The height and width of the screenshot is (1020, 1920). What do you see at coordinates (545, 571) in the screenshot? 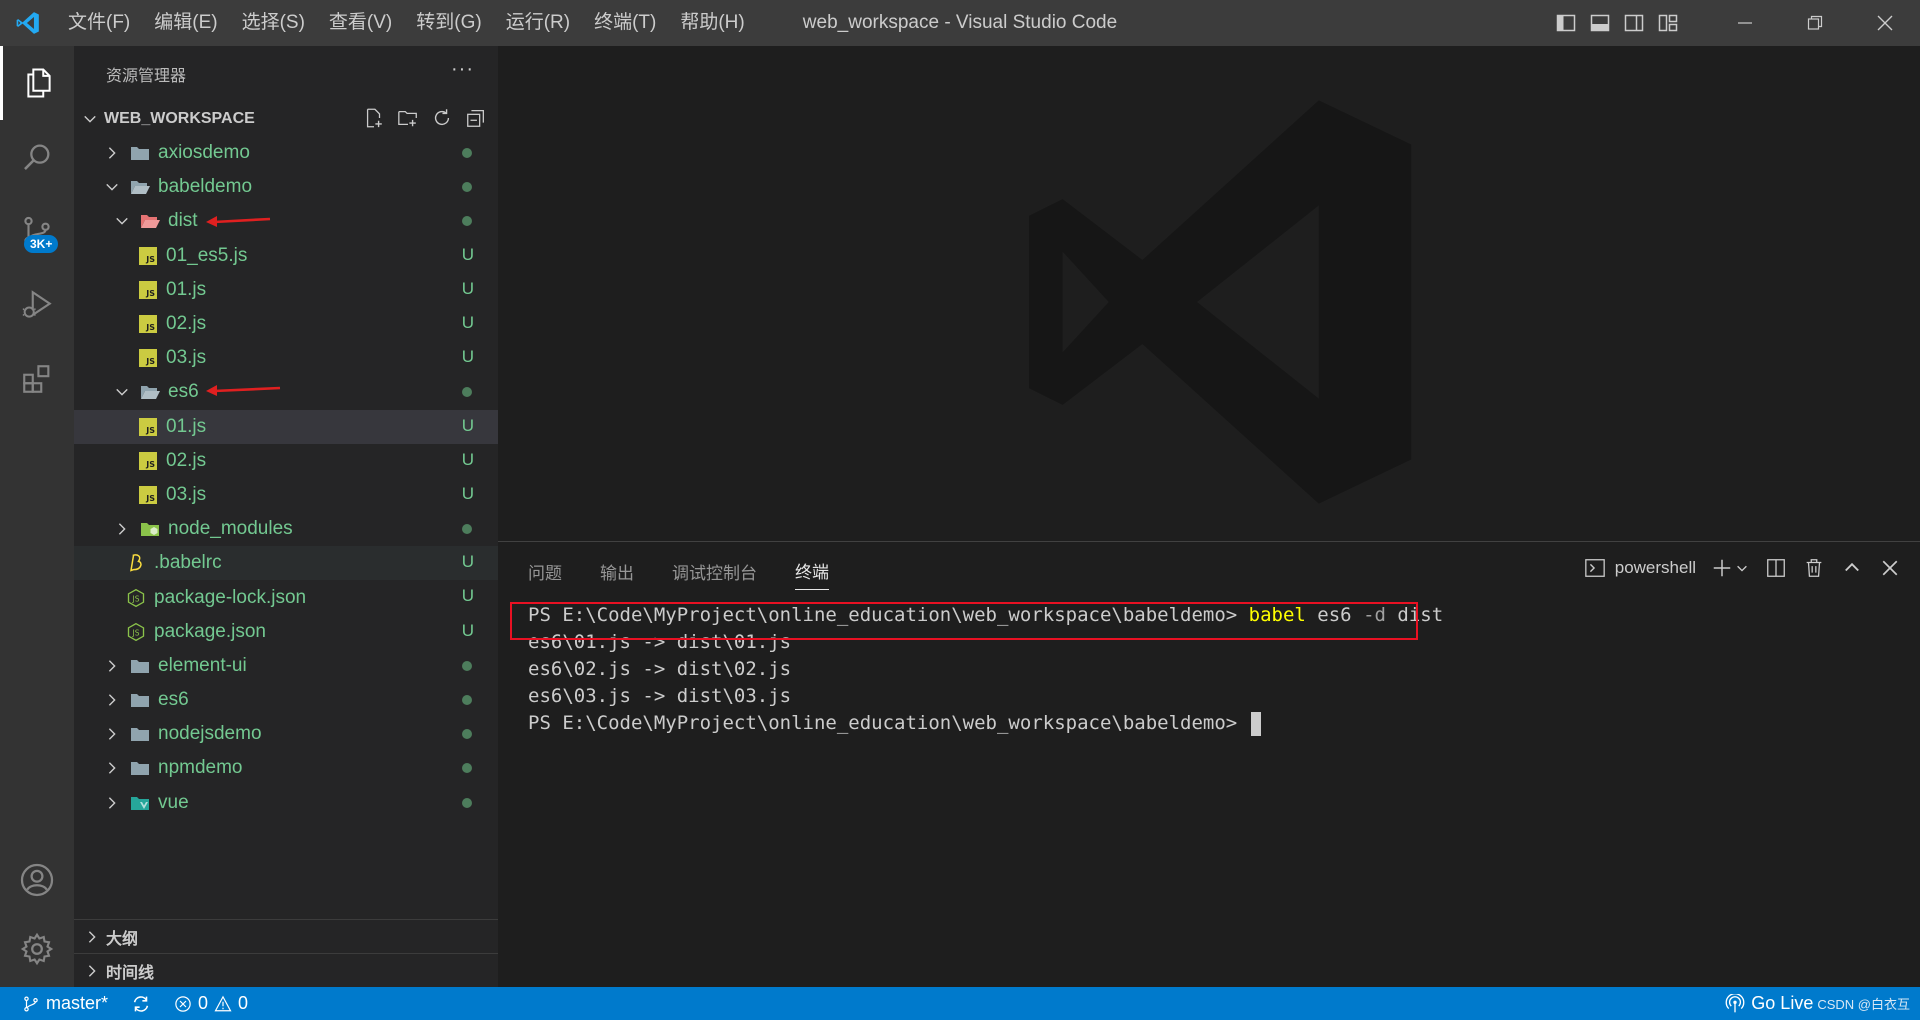
I see `tab-problems: 问题` at bounding box center [545, 571].